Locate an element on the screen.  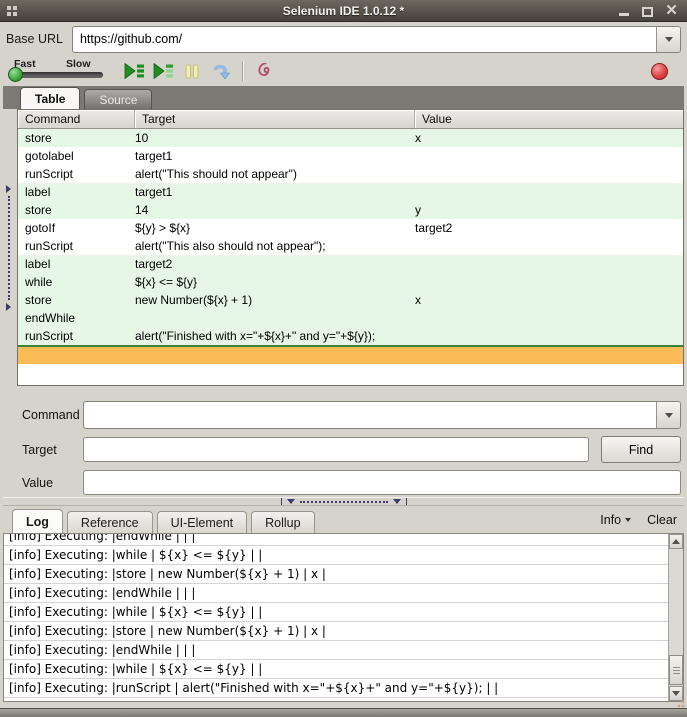
command-row: store 14 y is located at coordinates (350, 210).